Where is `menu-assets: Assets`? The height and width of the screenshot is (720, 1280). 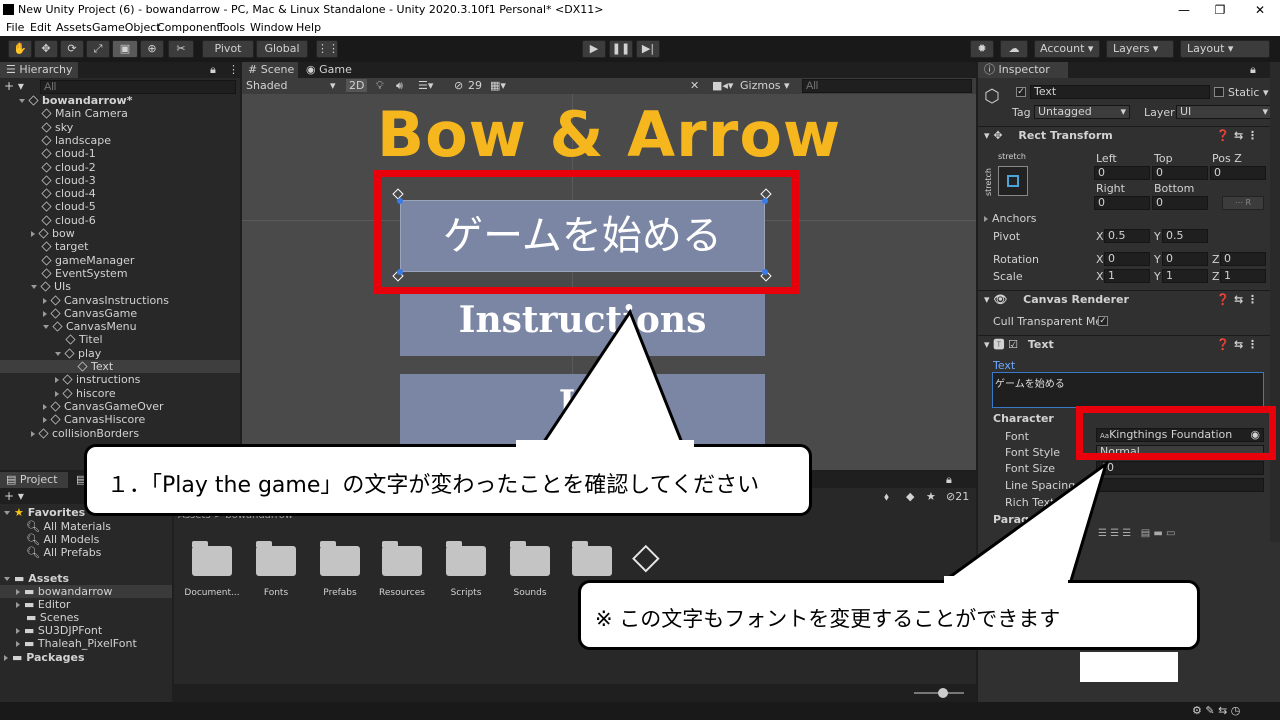 menu-assets: Assets is located at coordinates (74, 27).